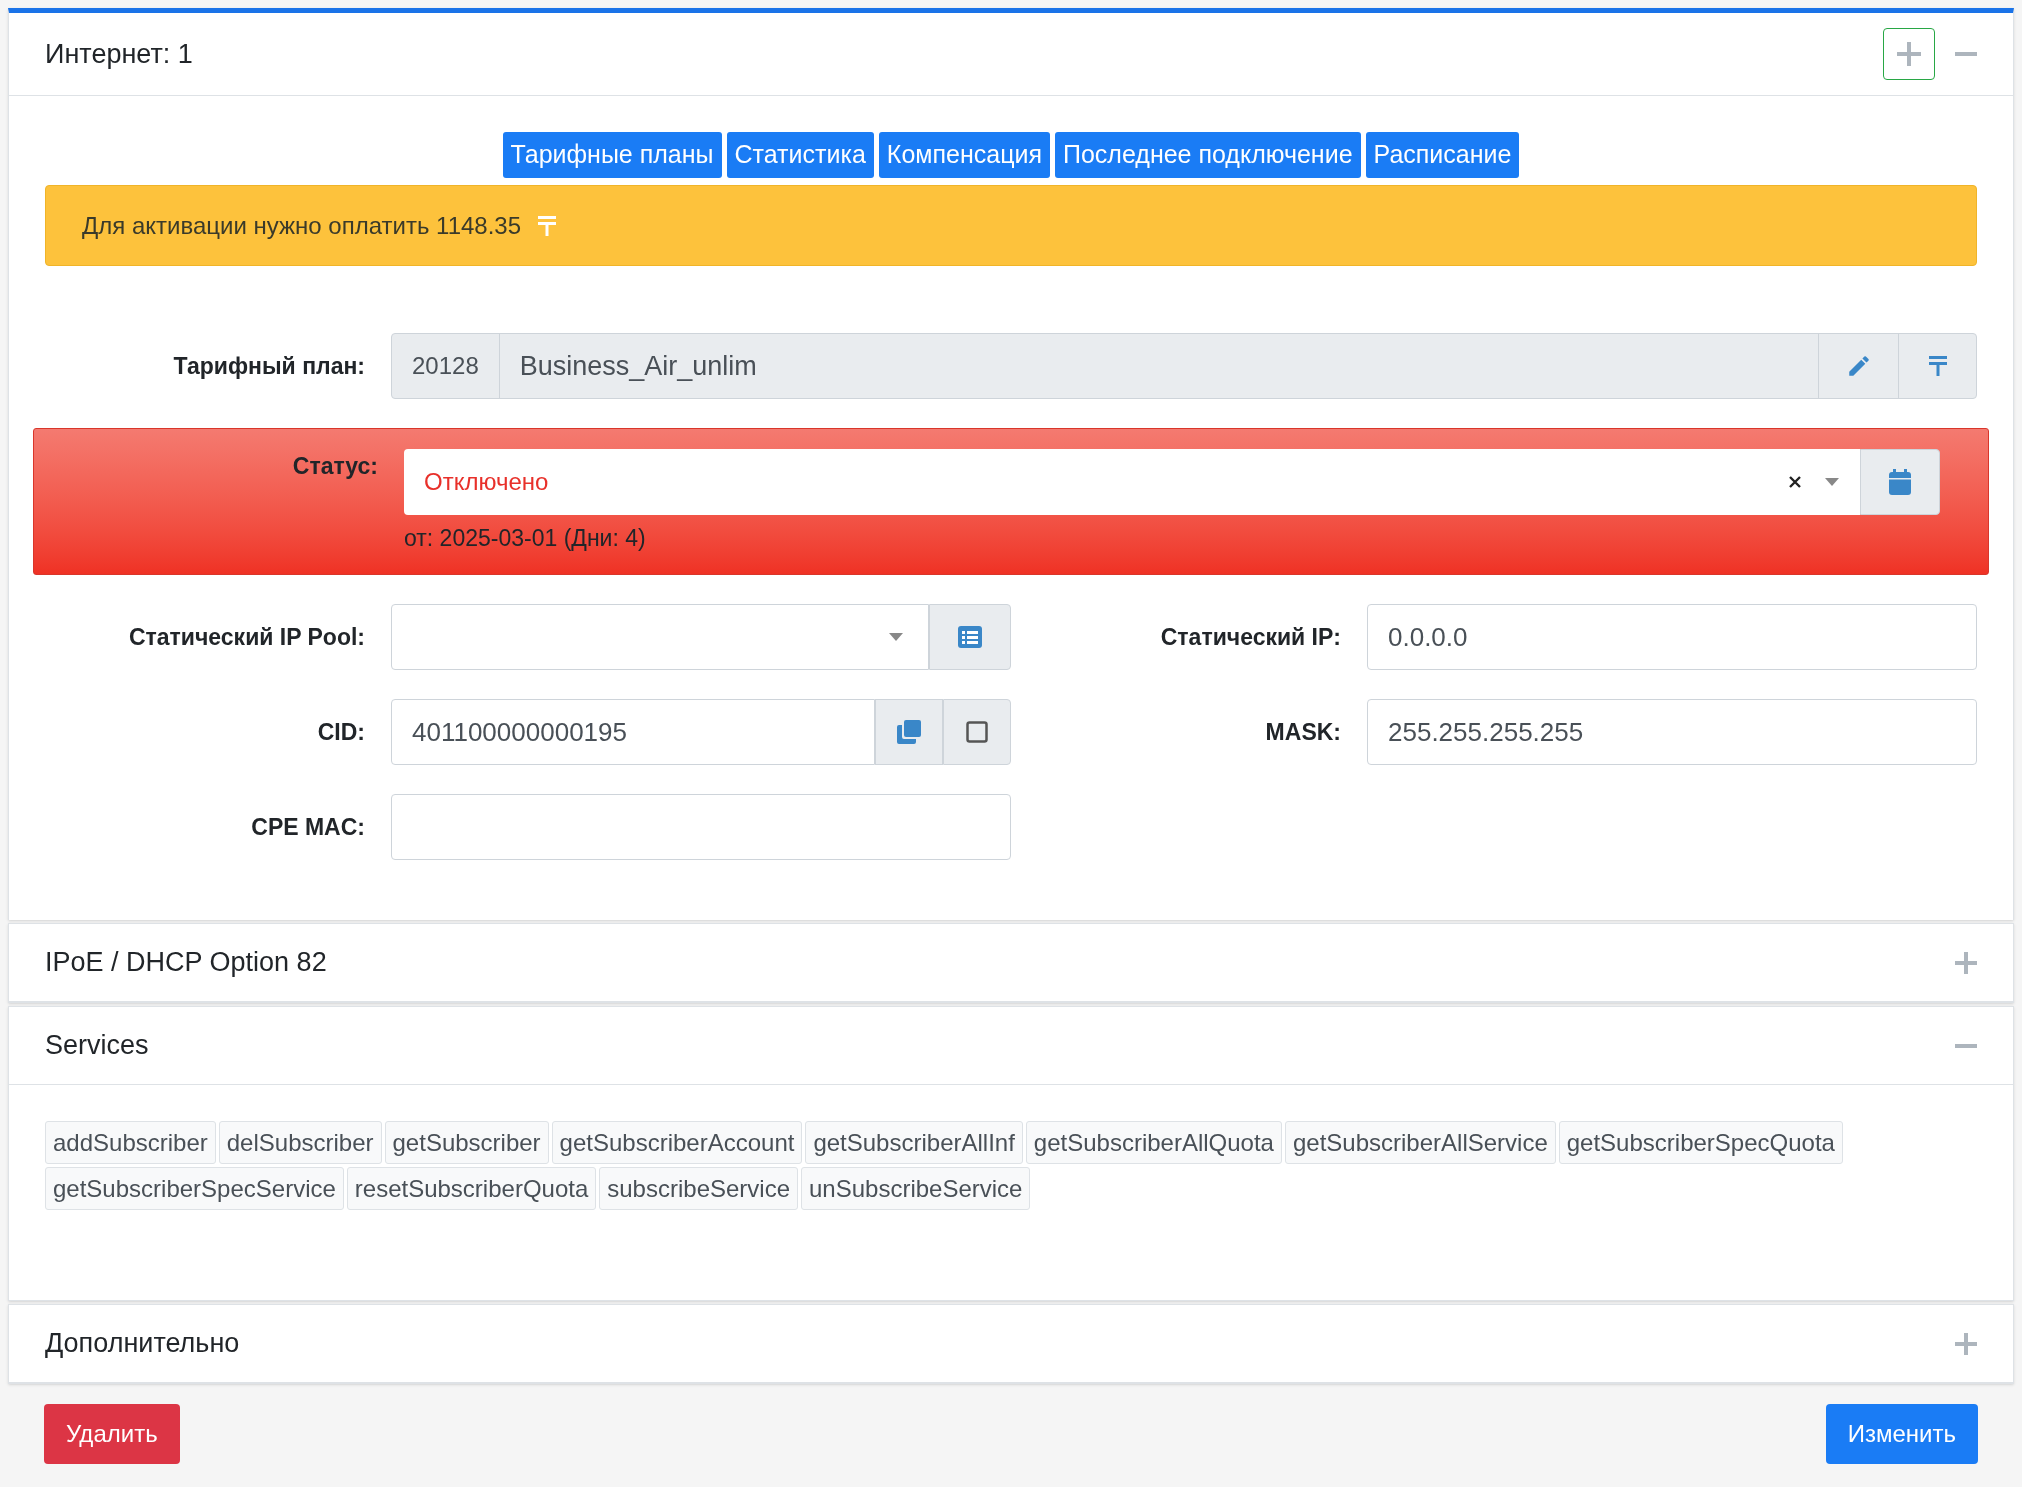 The height and width of the screenshot is (1487, 2022). Describe the element at coordinates (446, 366) in the screenshot. I see `tariff-code: 20128` at that location.